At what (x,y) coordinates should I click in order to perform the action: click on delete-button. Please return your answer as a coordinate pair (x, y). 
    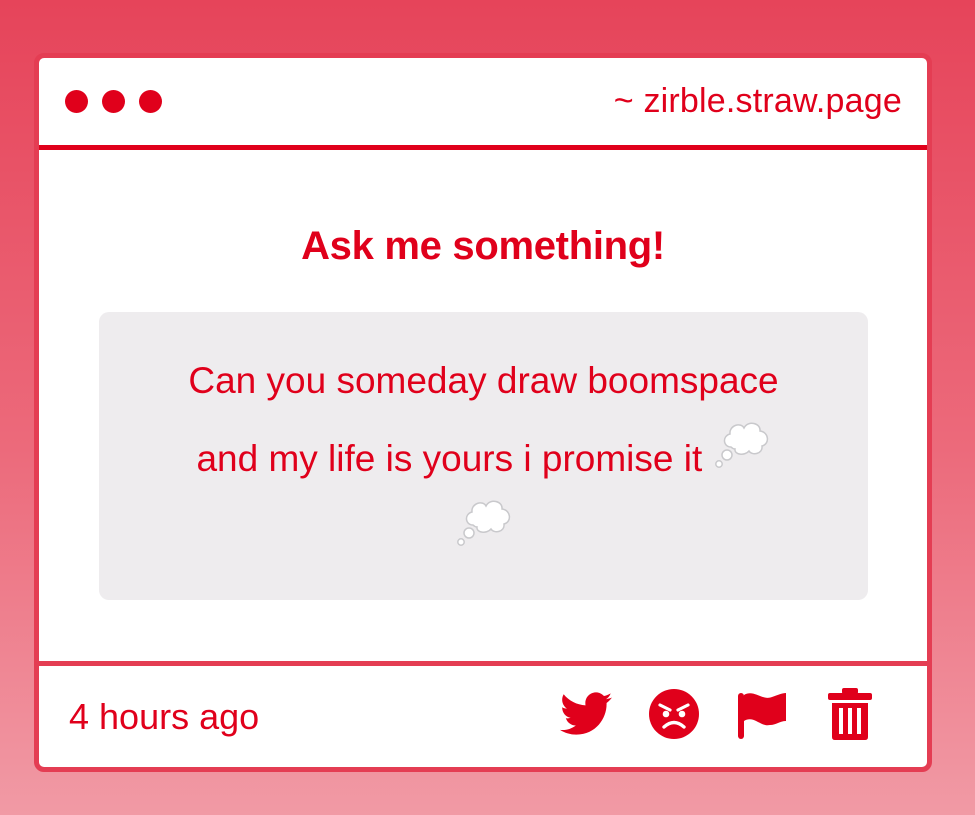
    Looking at the image, I should click on (850, 716).